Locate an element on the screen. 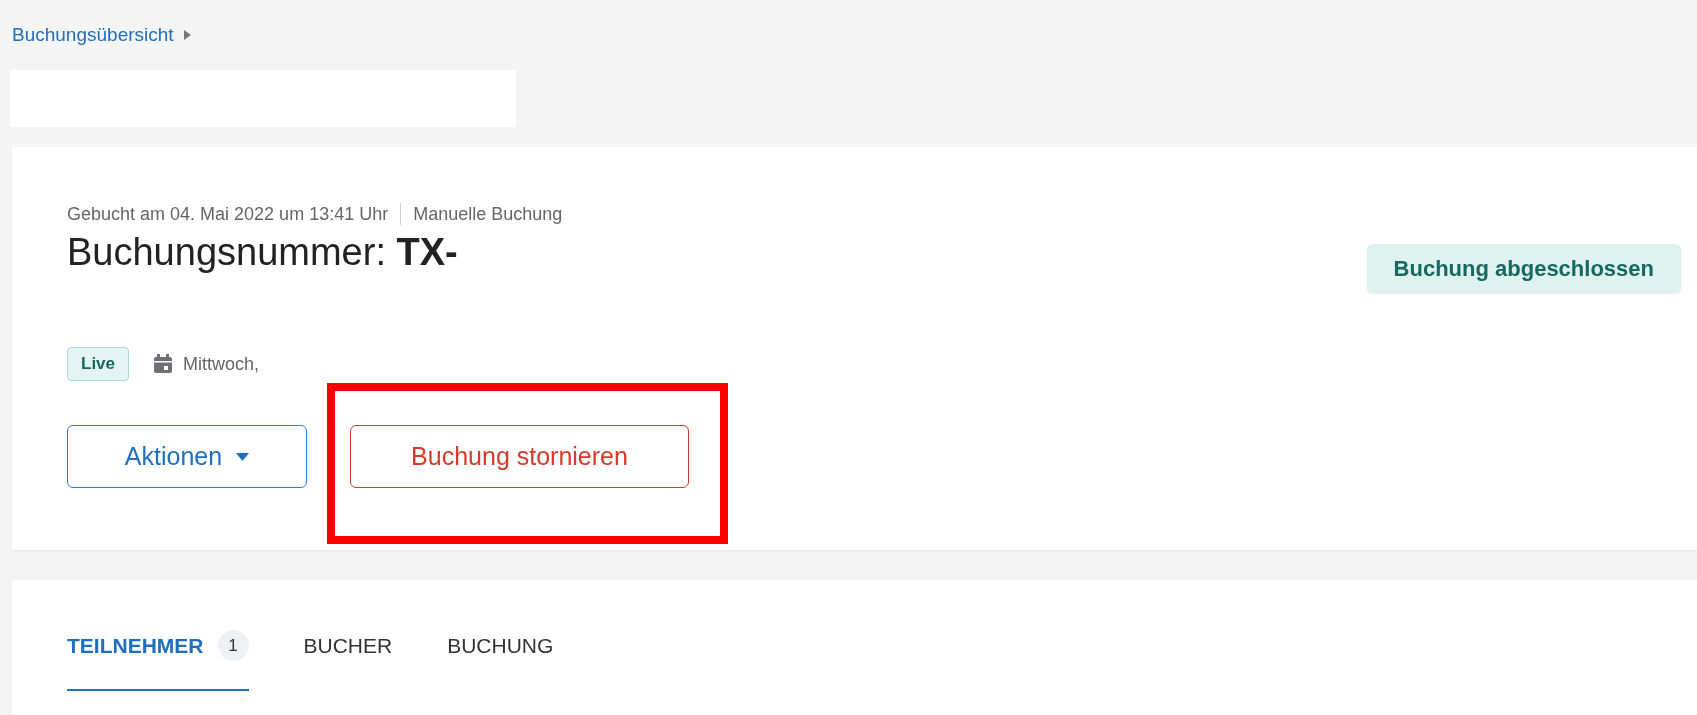 Image resolution: width=1697 pixels, height=715 pixels. status-badge: Buchung abgeschlossen is located at coordinates (1523, 269).